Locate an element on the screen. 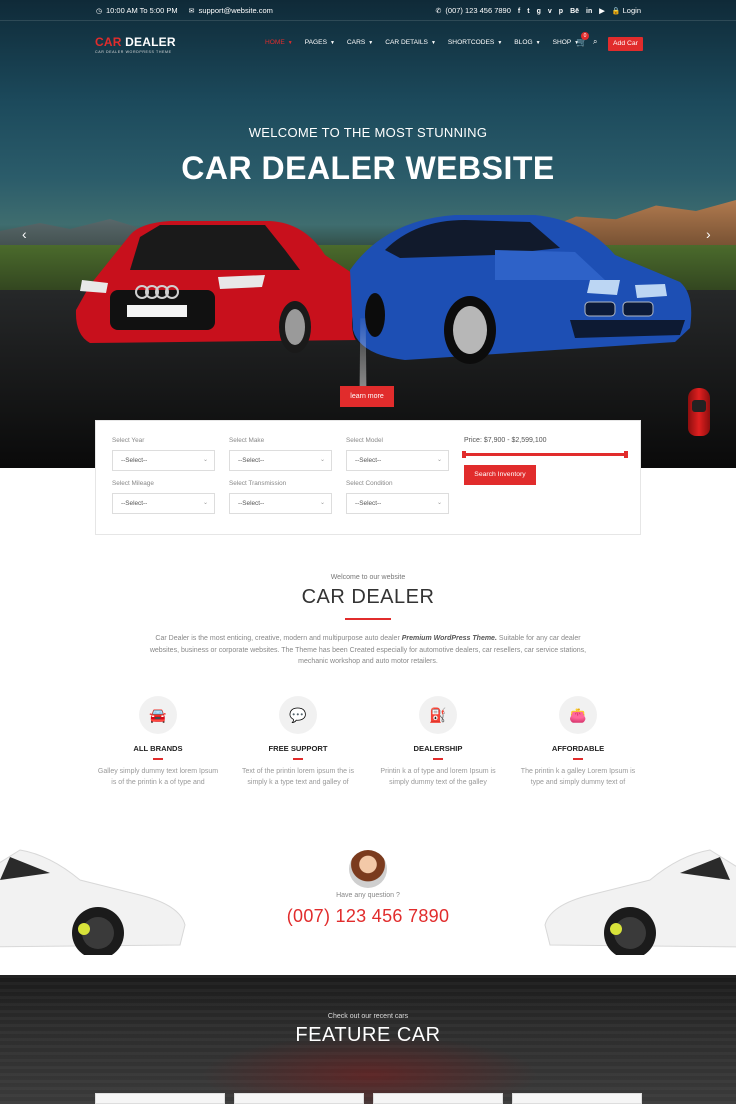  email-link: ✉ support@website.com is located at coordinates (230, 11).